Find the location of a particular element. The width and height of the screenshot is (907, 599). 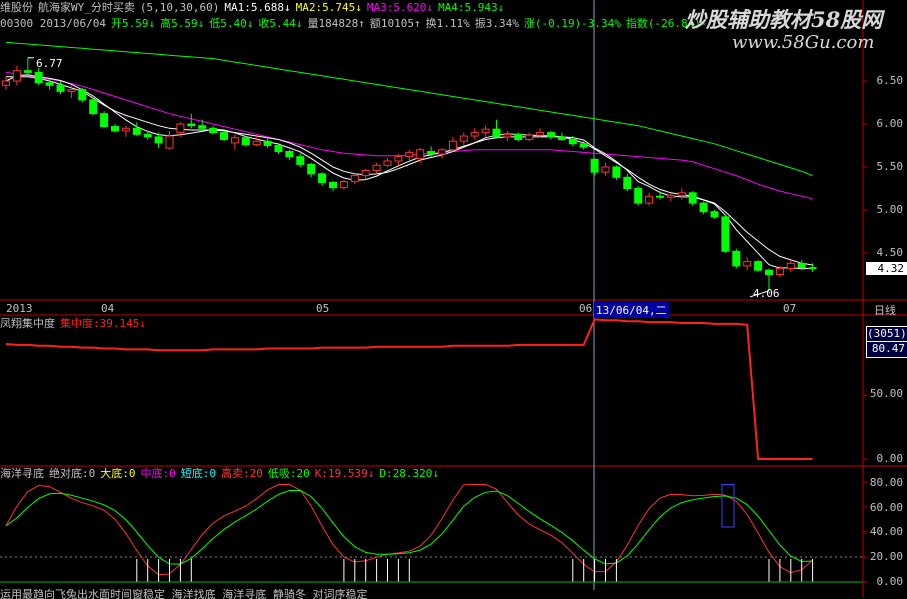

high-value: 高5.59↓ is located at coordinates (182, 23).